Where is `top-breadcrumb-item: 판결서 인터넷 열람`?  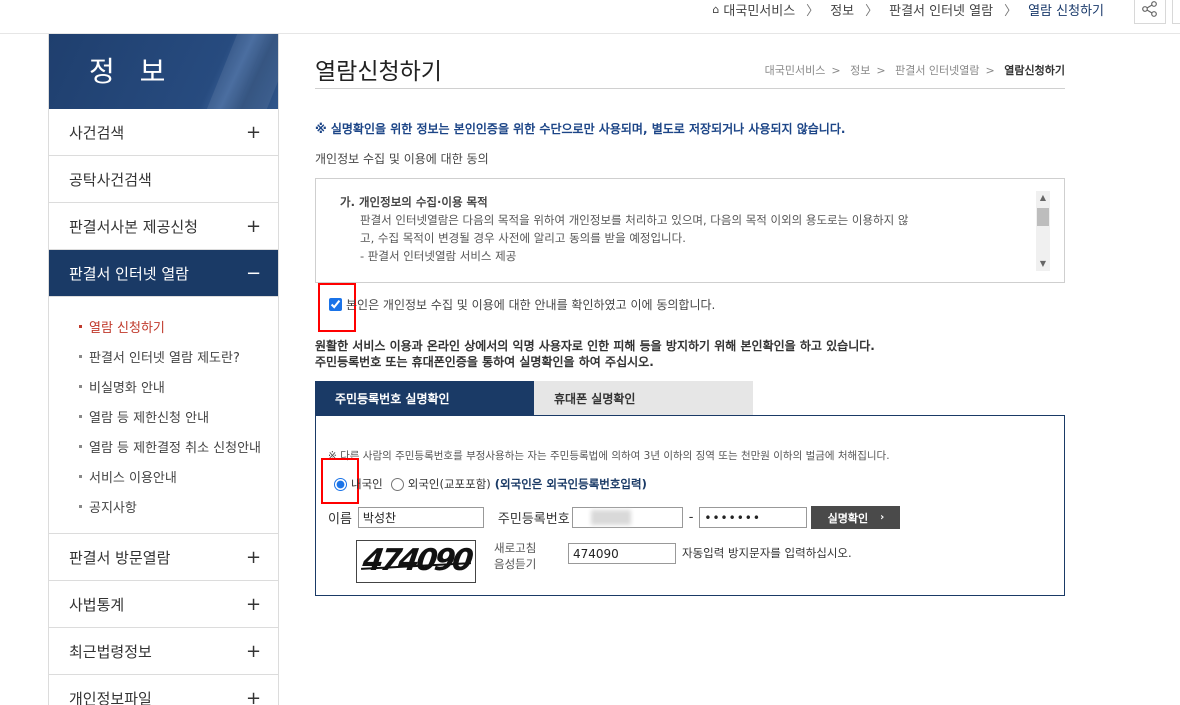
top-breadcrumb-item: 판결서 인터넷 열람 is located at coordinates (941, 9).